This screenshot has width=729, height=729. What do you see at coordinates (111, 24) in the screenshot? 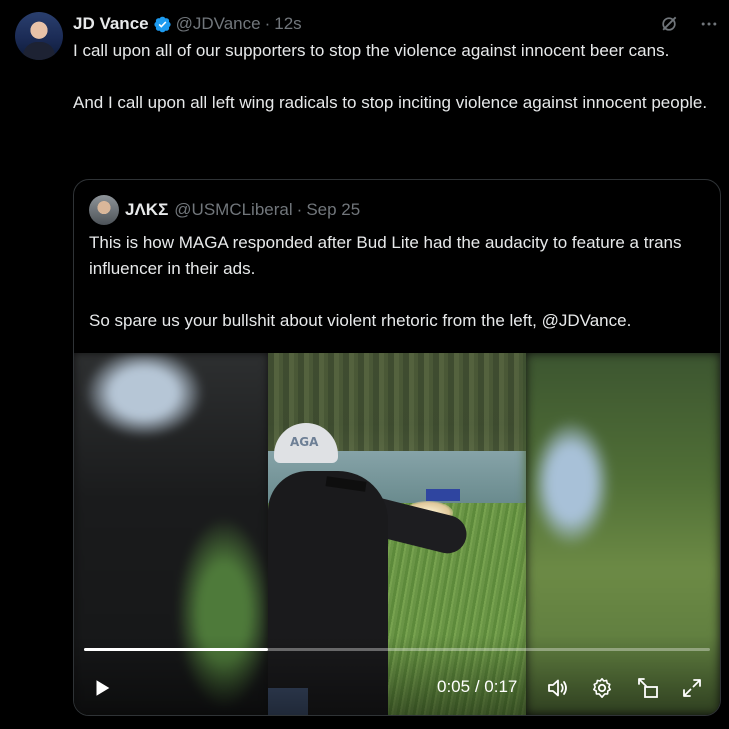
I see `author-name: JD Vance` at bounding box center [111, 24].